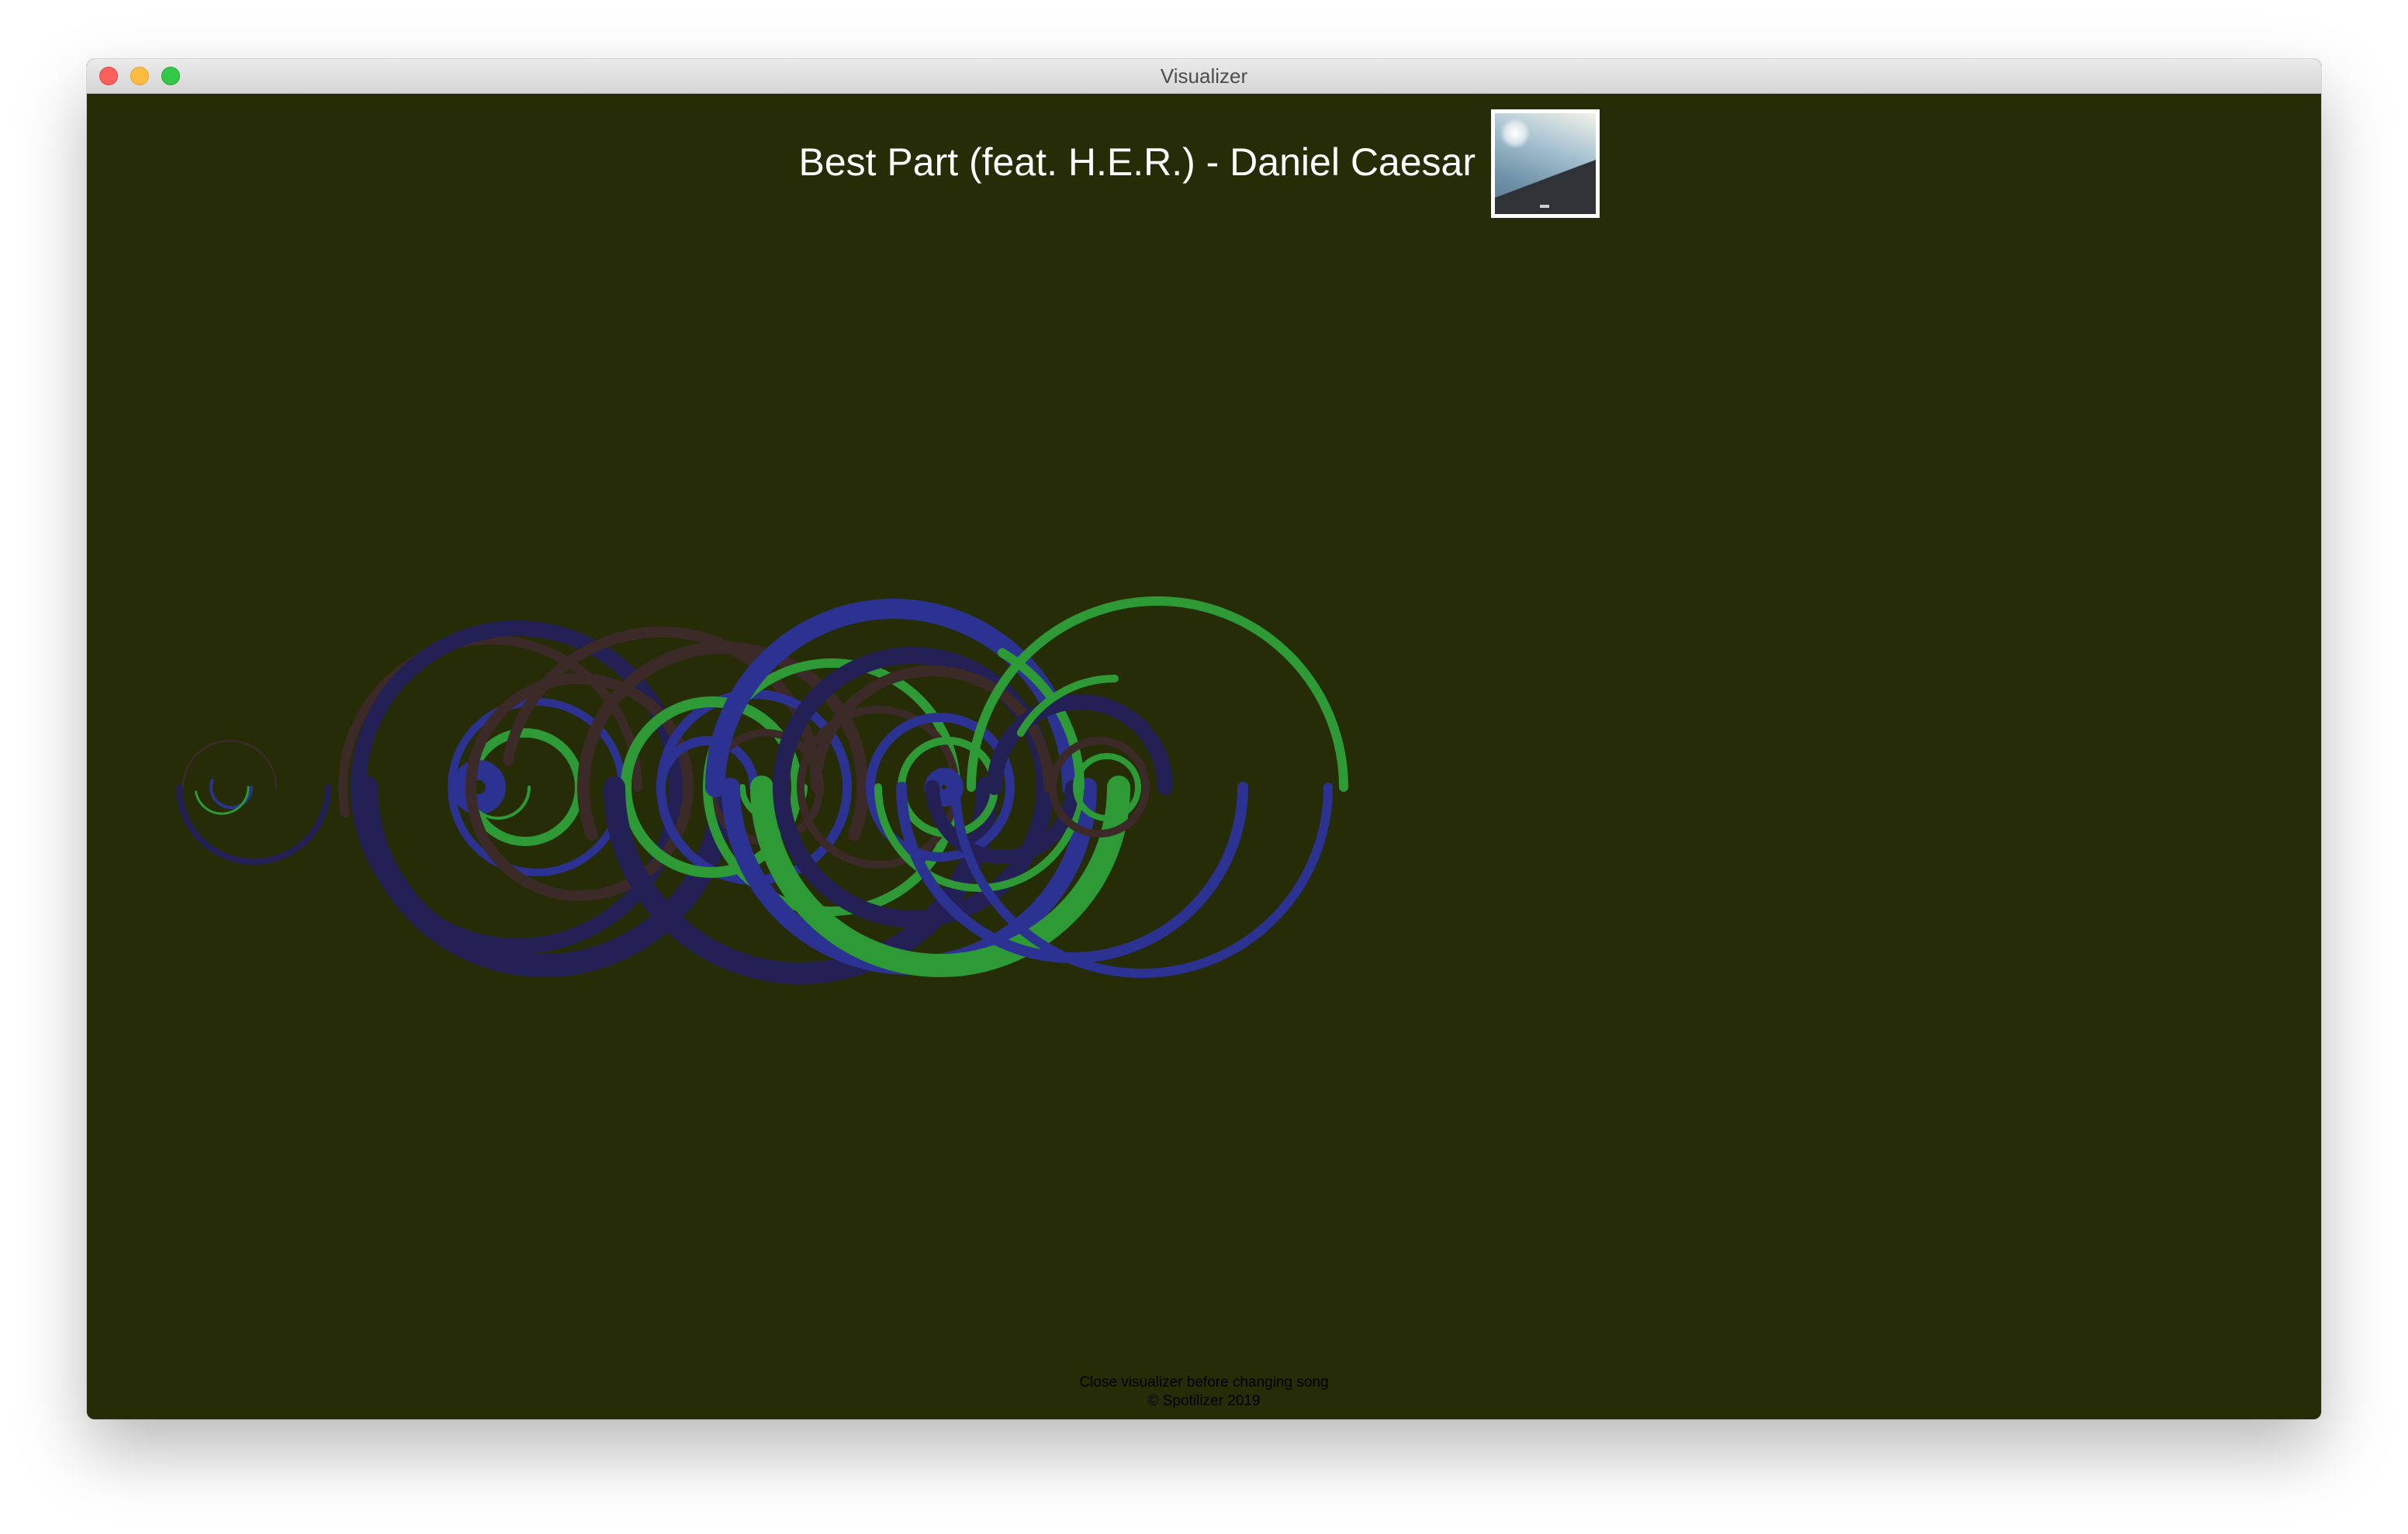 Image resolution: width=2408 pixels, height=1534 pixels. Describe the element at coordinates (1137, 162) in the screenshot. I see `song-title: Best Part (feat. H.E.R.) - Daniel Caesar` at that location.